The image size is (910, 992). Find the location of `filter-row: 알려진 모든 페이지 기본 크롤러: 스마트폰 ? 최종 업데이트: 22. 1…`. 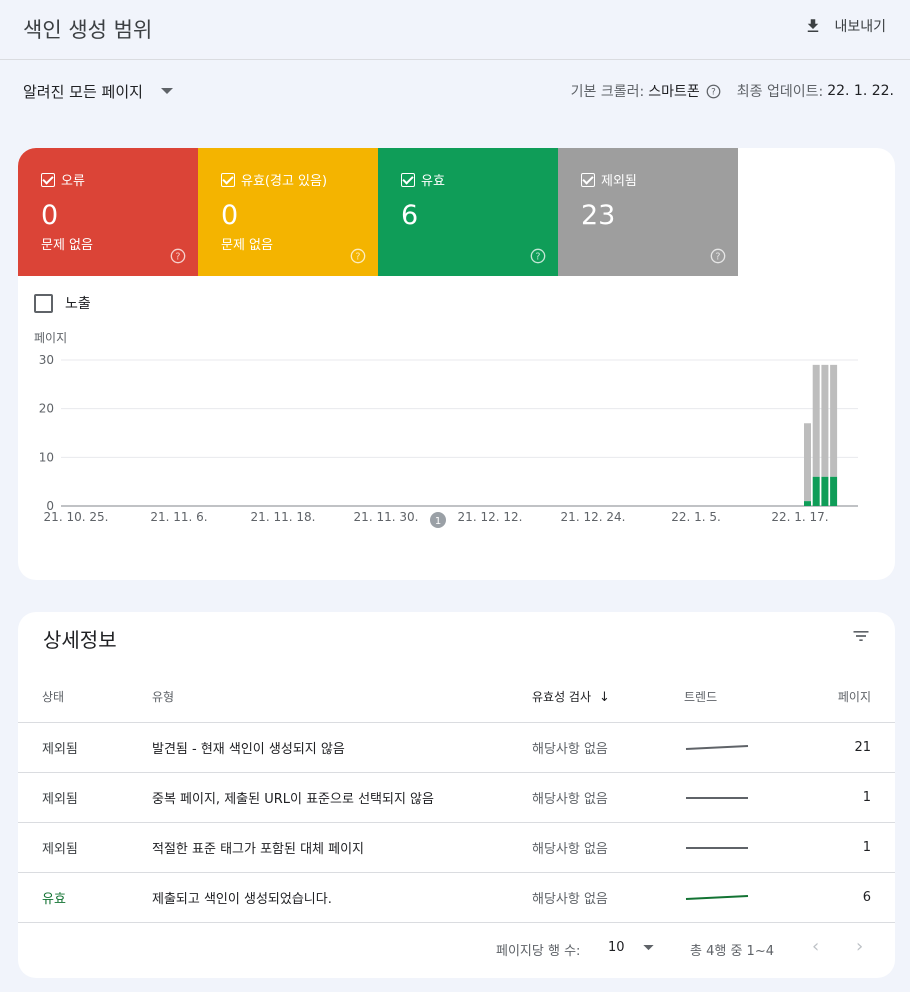

filter-row: 알려진 모든 페이지 기본 크롤러: 스마트폰 ? 최종 업데이트: 22. 1… is located at coordinates (455, 91).